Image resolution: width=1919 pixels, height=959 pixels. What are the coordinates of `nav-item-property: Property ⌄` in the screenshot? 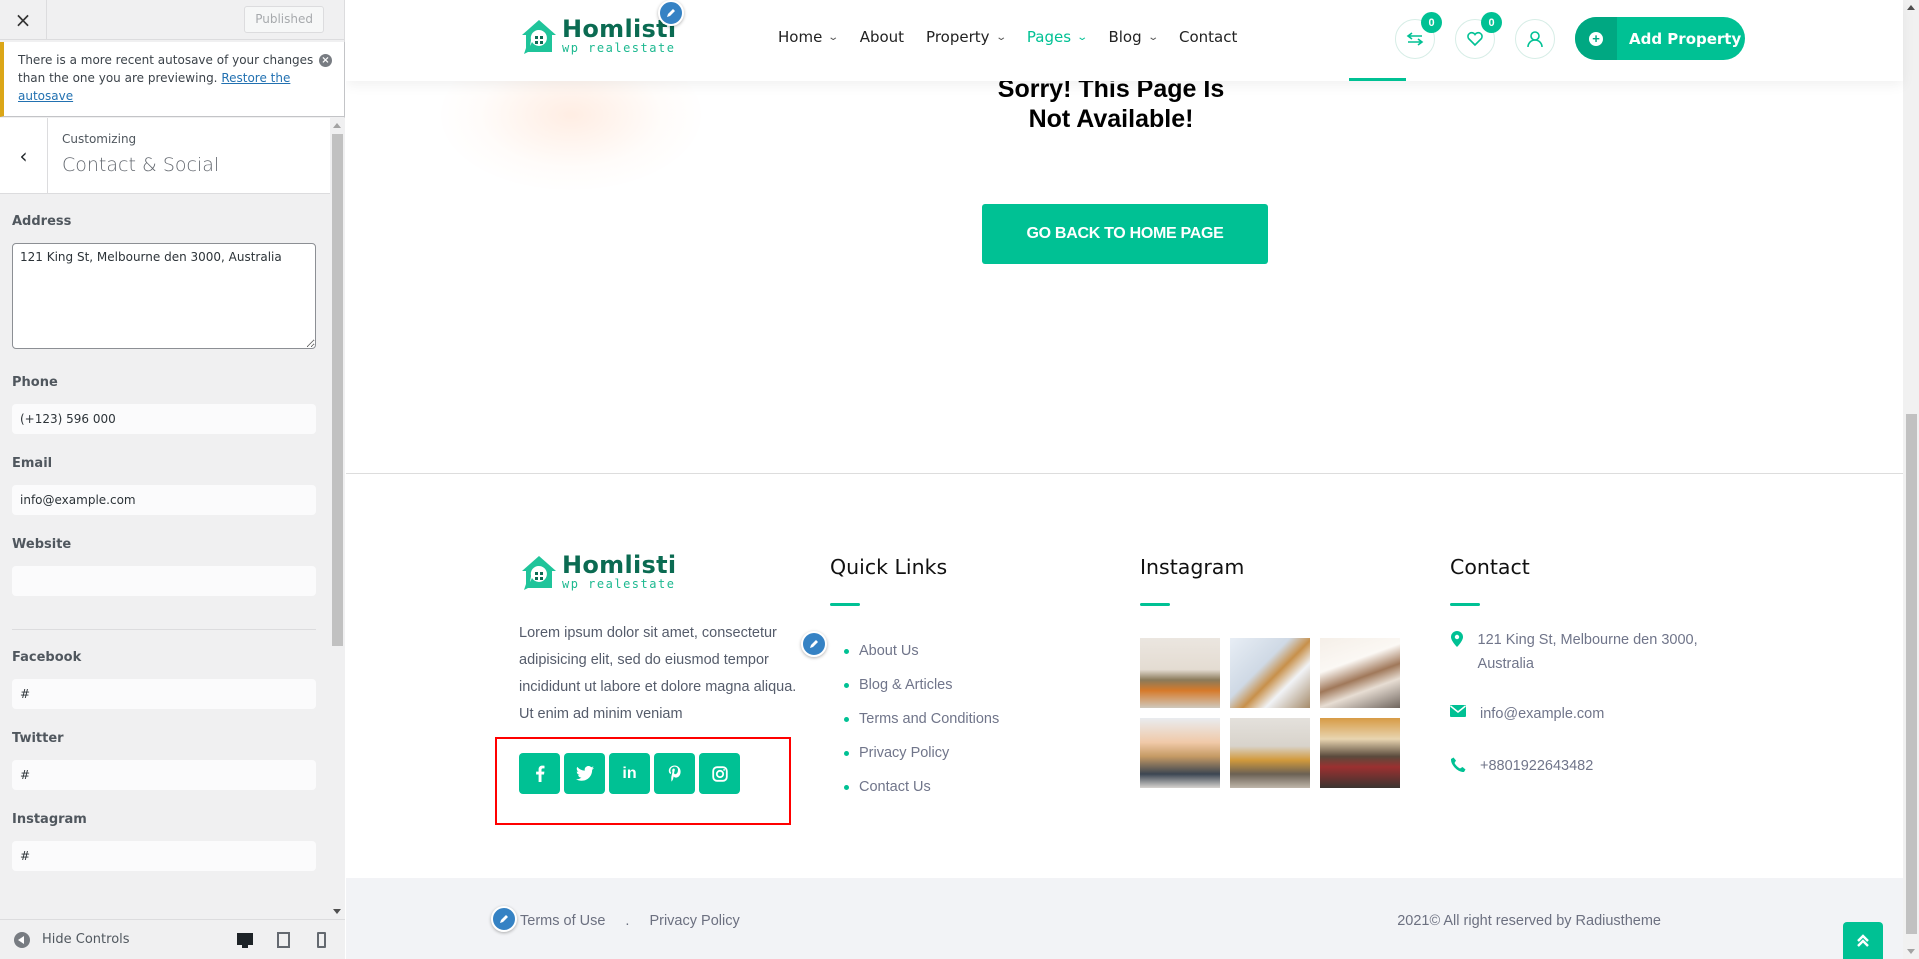 It's located at (966, 37).